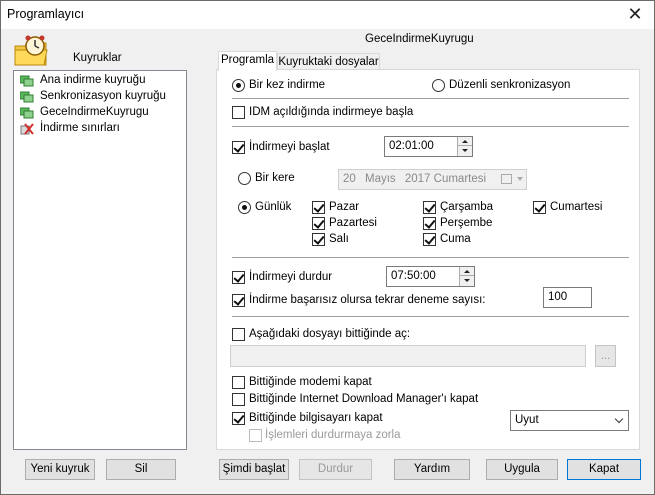 Image resolution: width=655 pixels, height=495 pixels. What do you see at coordinates (255, 435) in the screenshot?
I see `force-processes-checkbox` at bounding box center [255, 435].